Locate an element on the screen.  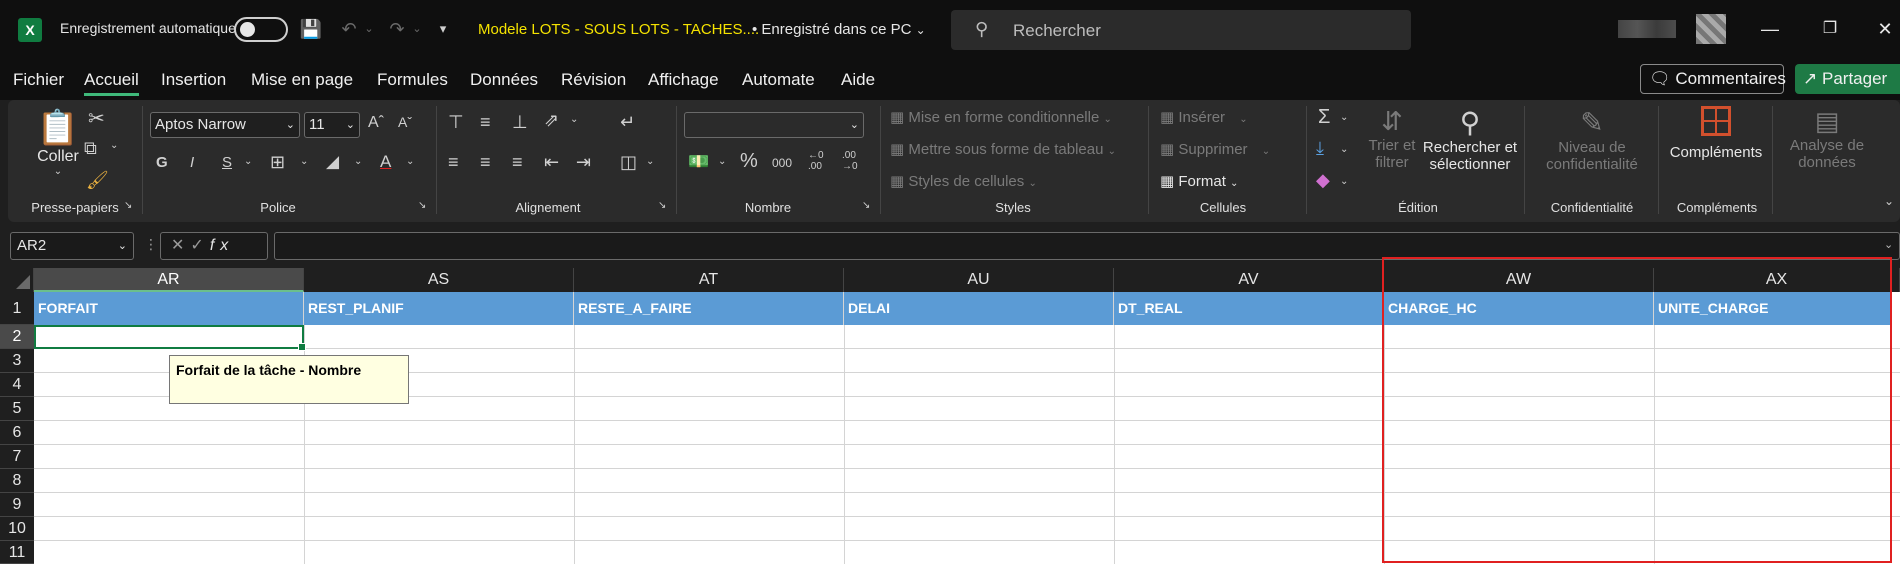
format-cells-button: ▦ Format ⌄ is located at coordinates (1199, 181).